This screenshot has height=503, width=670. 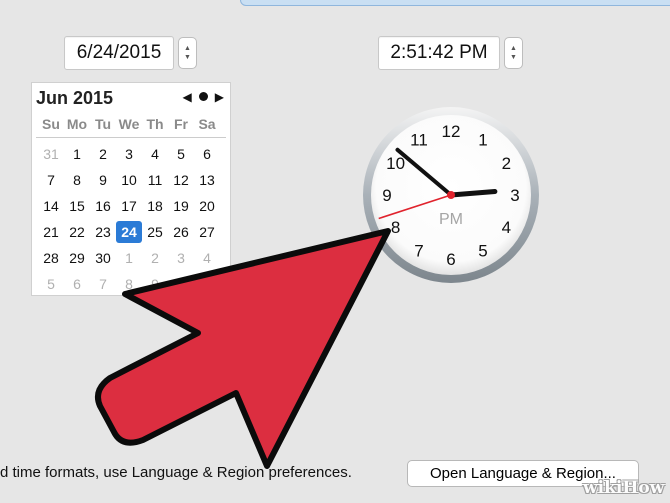 What do you see at coordinates (624, 488) in the screenshot?
I see `watermark-logo: wikiHow` at bounding box center [624, 488].